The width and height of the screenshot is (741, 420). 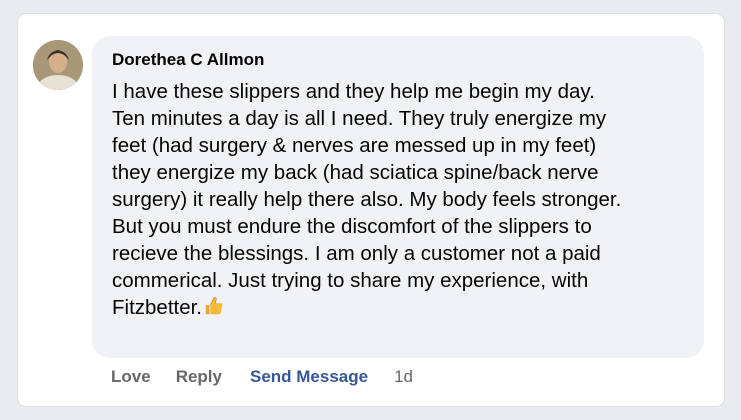 I want to click on avatar-photo, so click(x=58, y=65).